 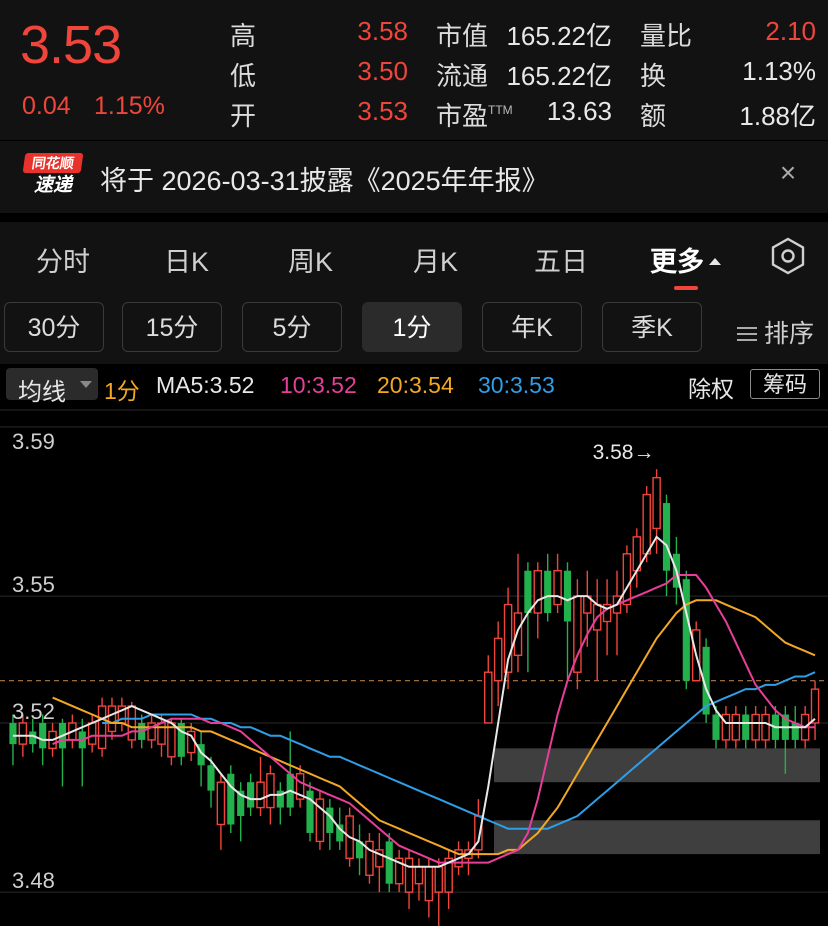 I want to click on period-quarter-button: 季K, so click(x=652, y=327).